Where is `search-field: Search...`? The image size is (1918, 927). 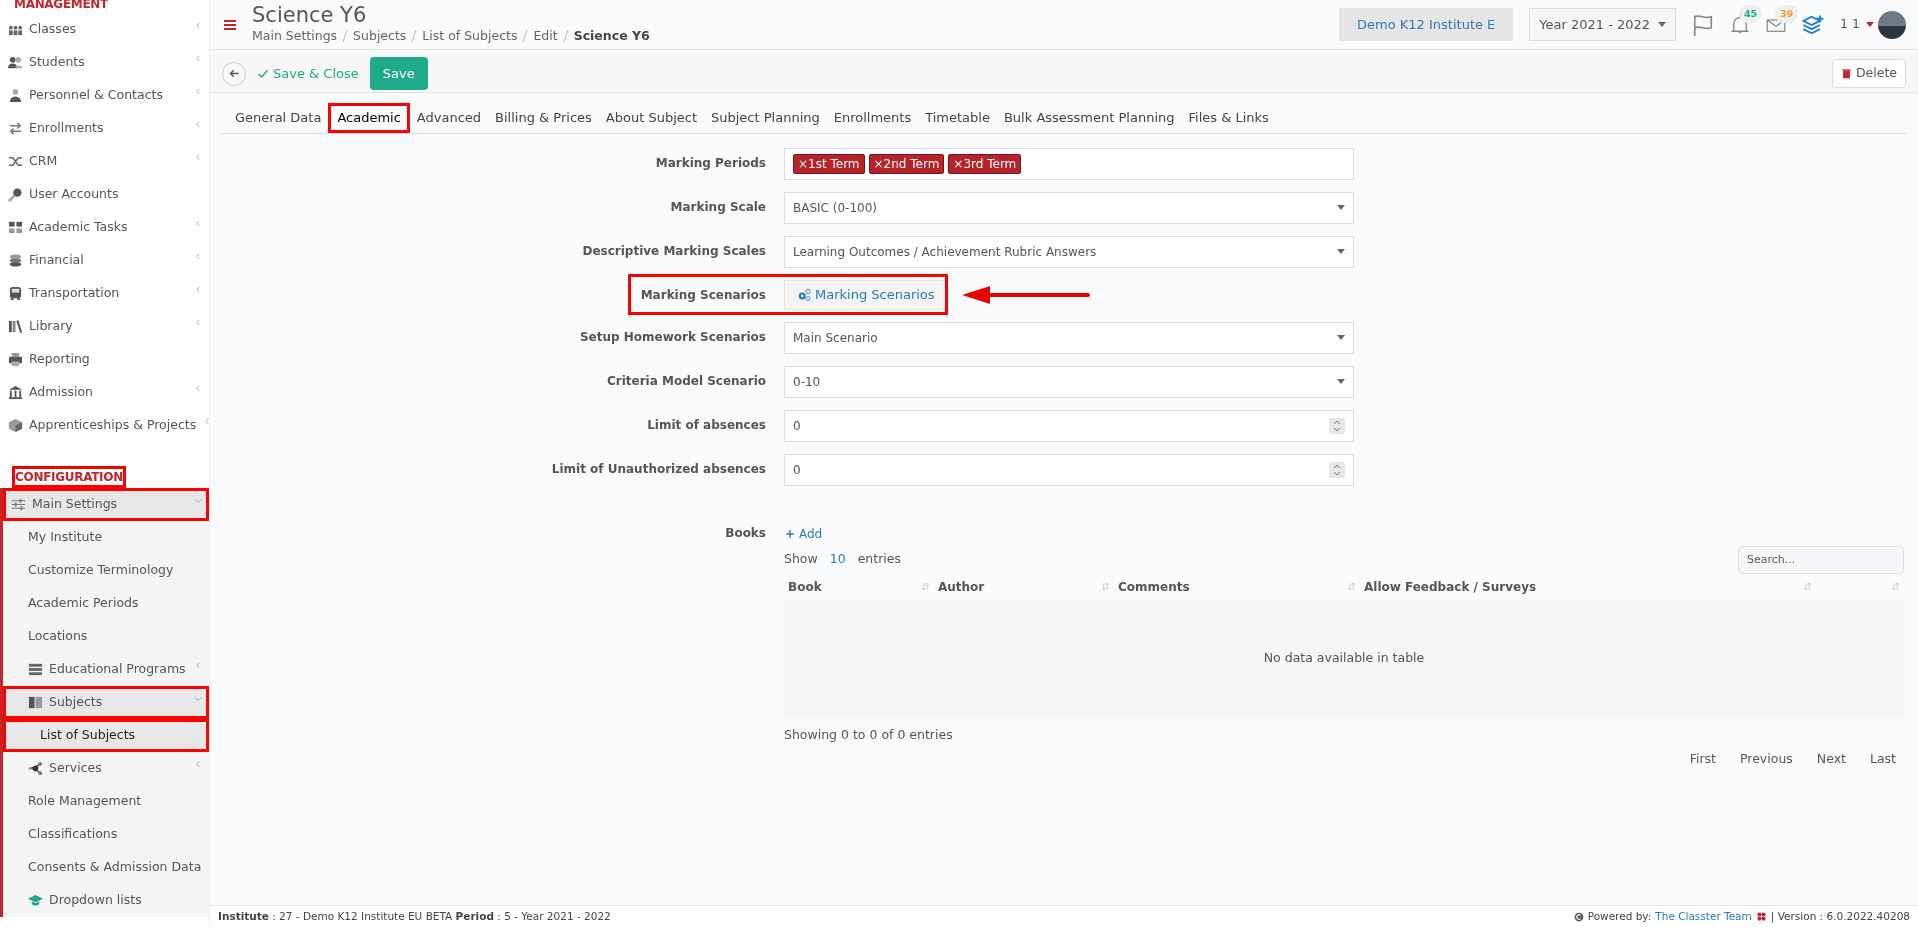 search-field: Search... is located at coordinates (1821, 559).